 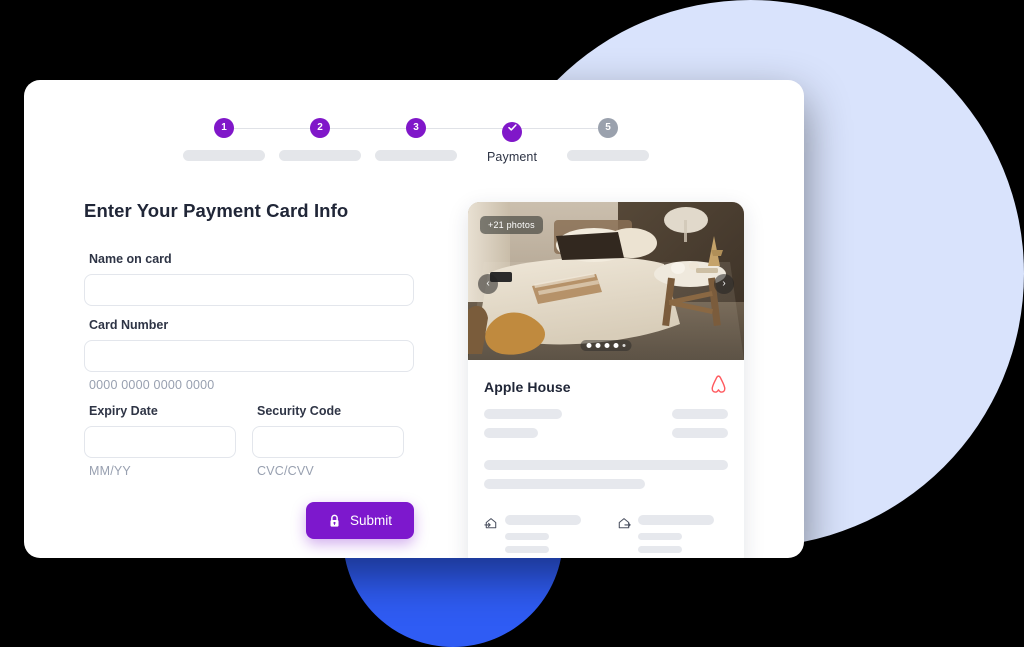 What do you see at coordinates (606, 387) in the screenshot?
I see `listing-header: Apple House` at bounding box center [606, 387].